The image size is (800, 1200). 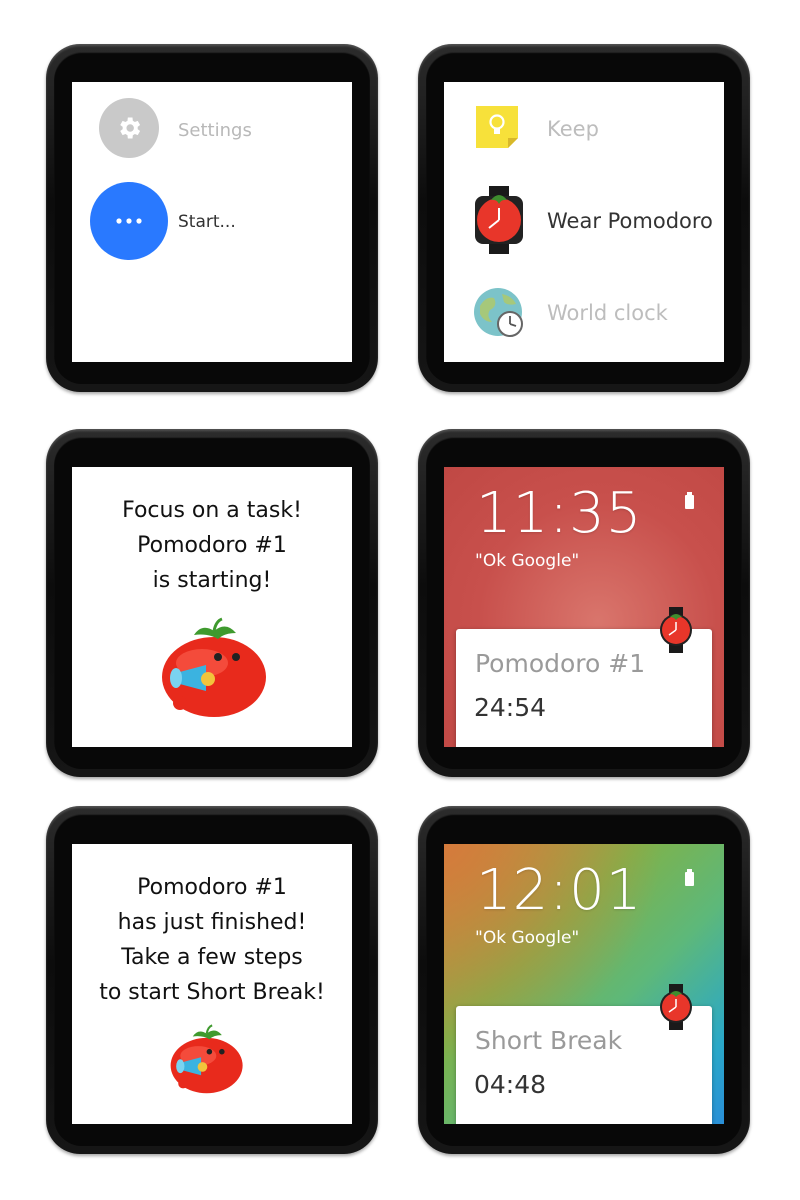 I want to click on watch-frame-break-ambient: 12:01 "Ok Google" Short Break 04:48, so click(x=584, y=980).